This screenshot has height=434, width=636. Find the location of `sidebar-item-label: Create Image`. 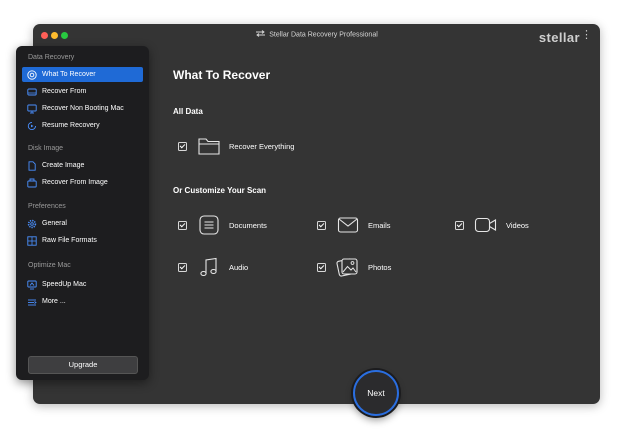

sidebar-item-label: Create Image is located at coordinates (63, 165).